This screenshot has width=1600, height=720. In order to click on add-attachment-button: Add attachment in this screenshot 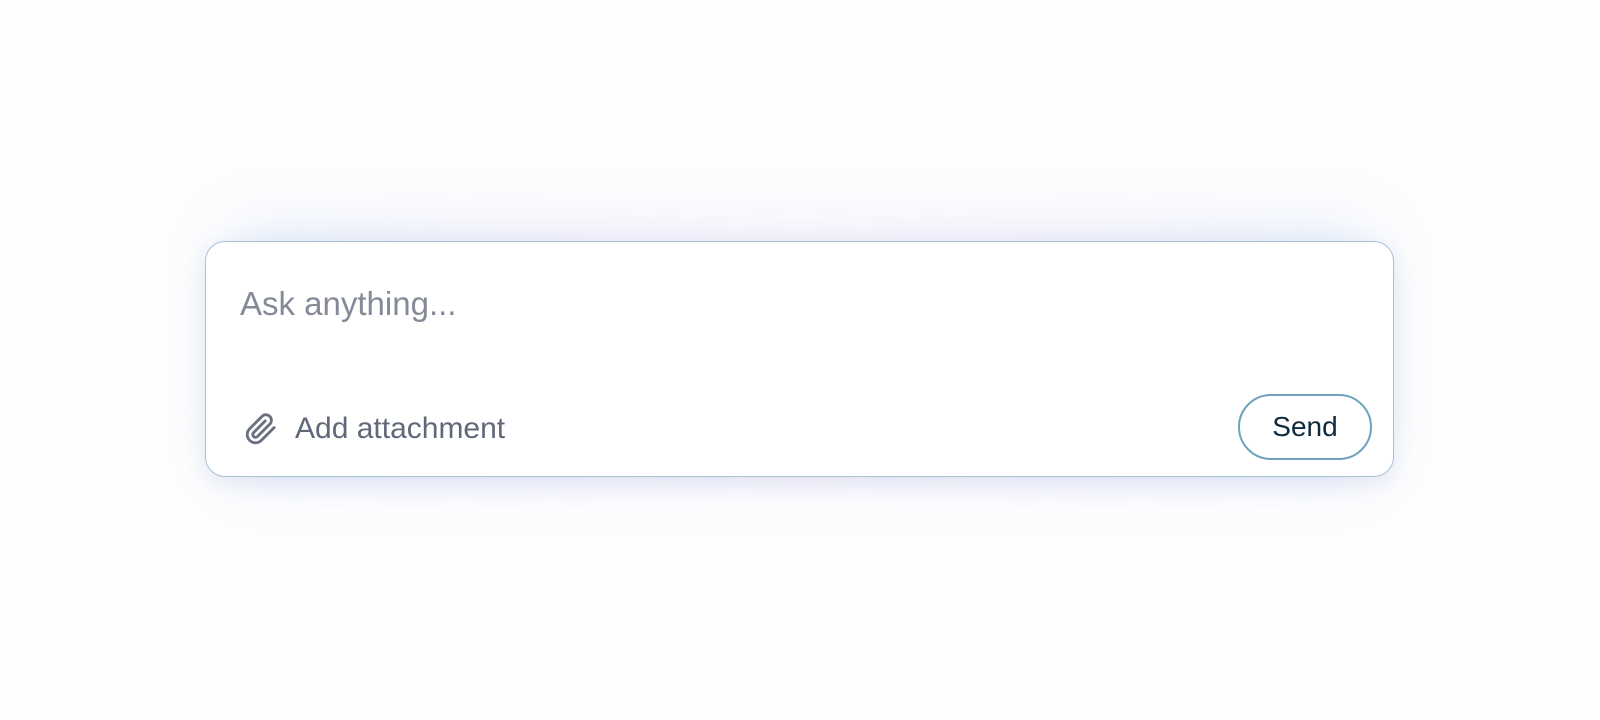, I will do `click(373, 429)`.